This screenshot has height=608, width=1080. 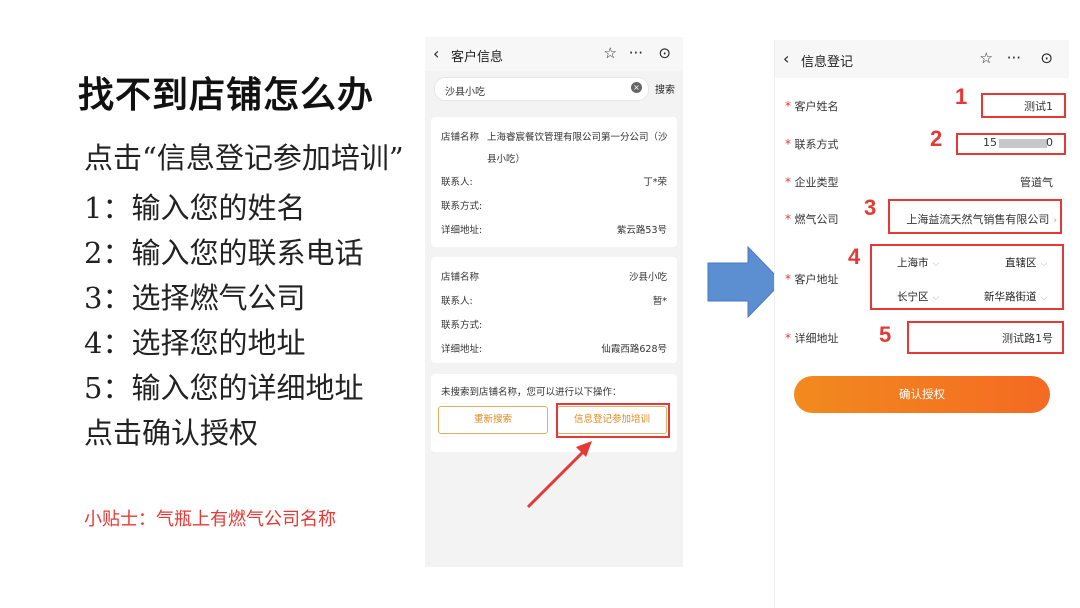 I want to click on address-value: 紫云路53号, so click(x=641, y=230).